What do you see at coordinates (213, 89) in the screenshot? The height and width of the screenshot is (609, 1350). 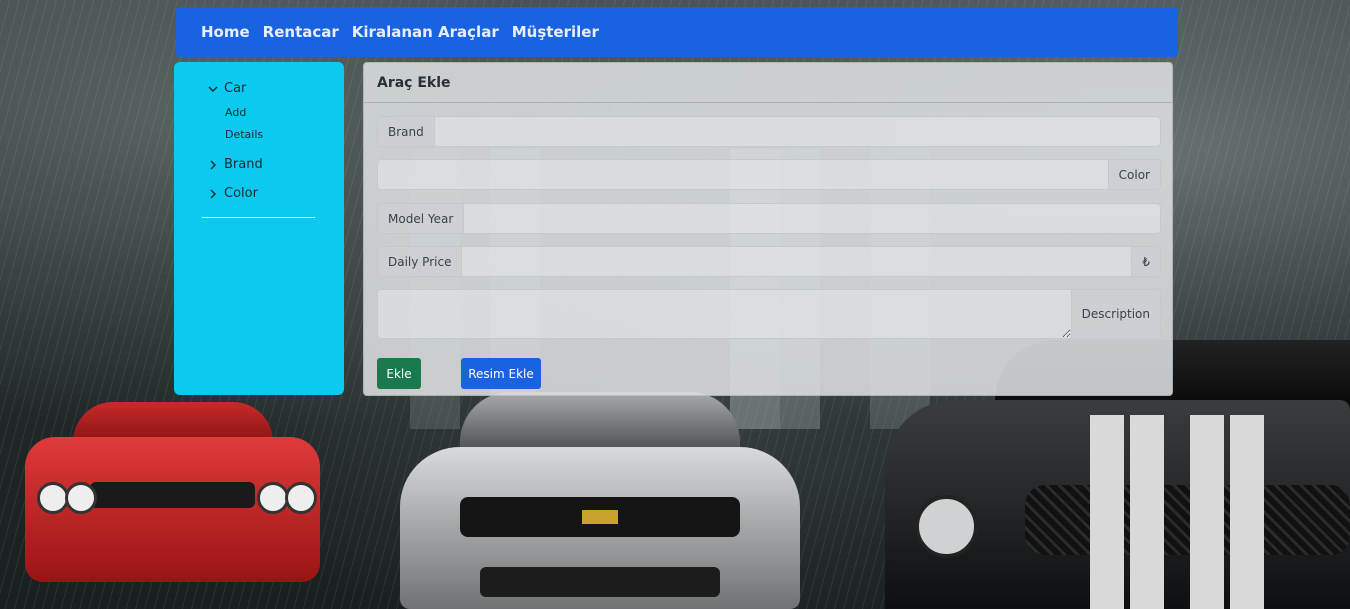 I see `chevron-down-icon` at bounding box center [213, 89].